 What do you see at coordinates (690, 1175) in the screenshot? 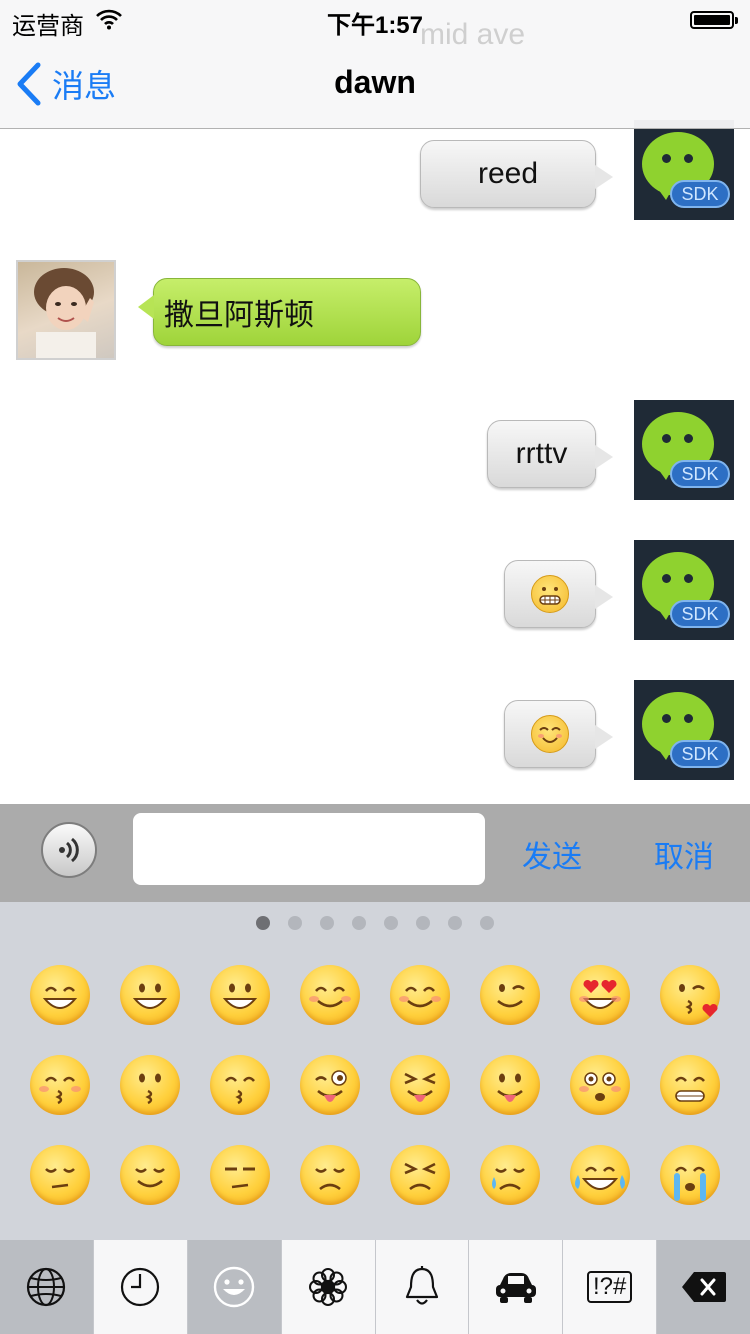
I see `sob-emoji-icon` at bounding box center [690, 1175].